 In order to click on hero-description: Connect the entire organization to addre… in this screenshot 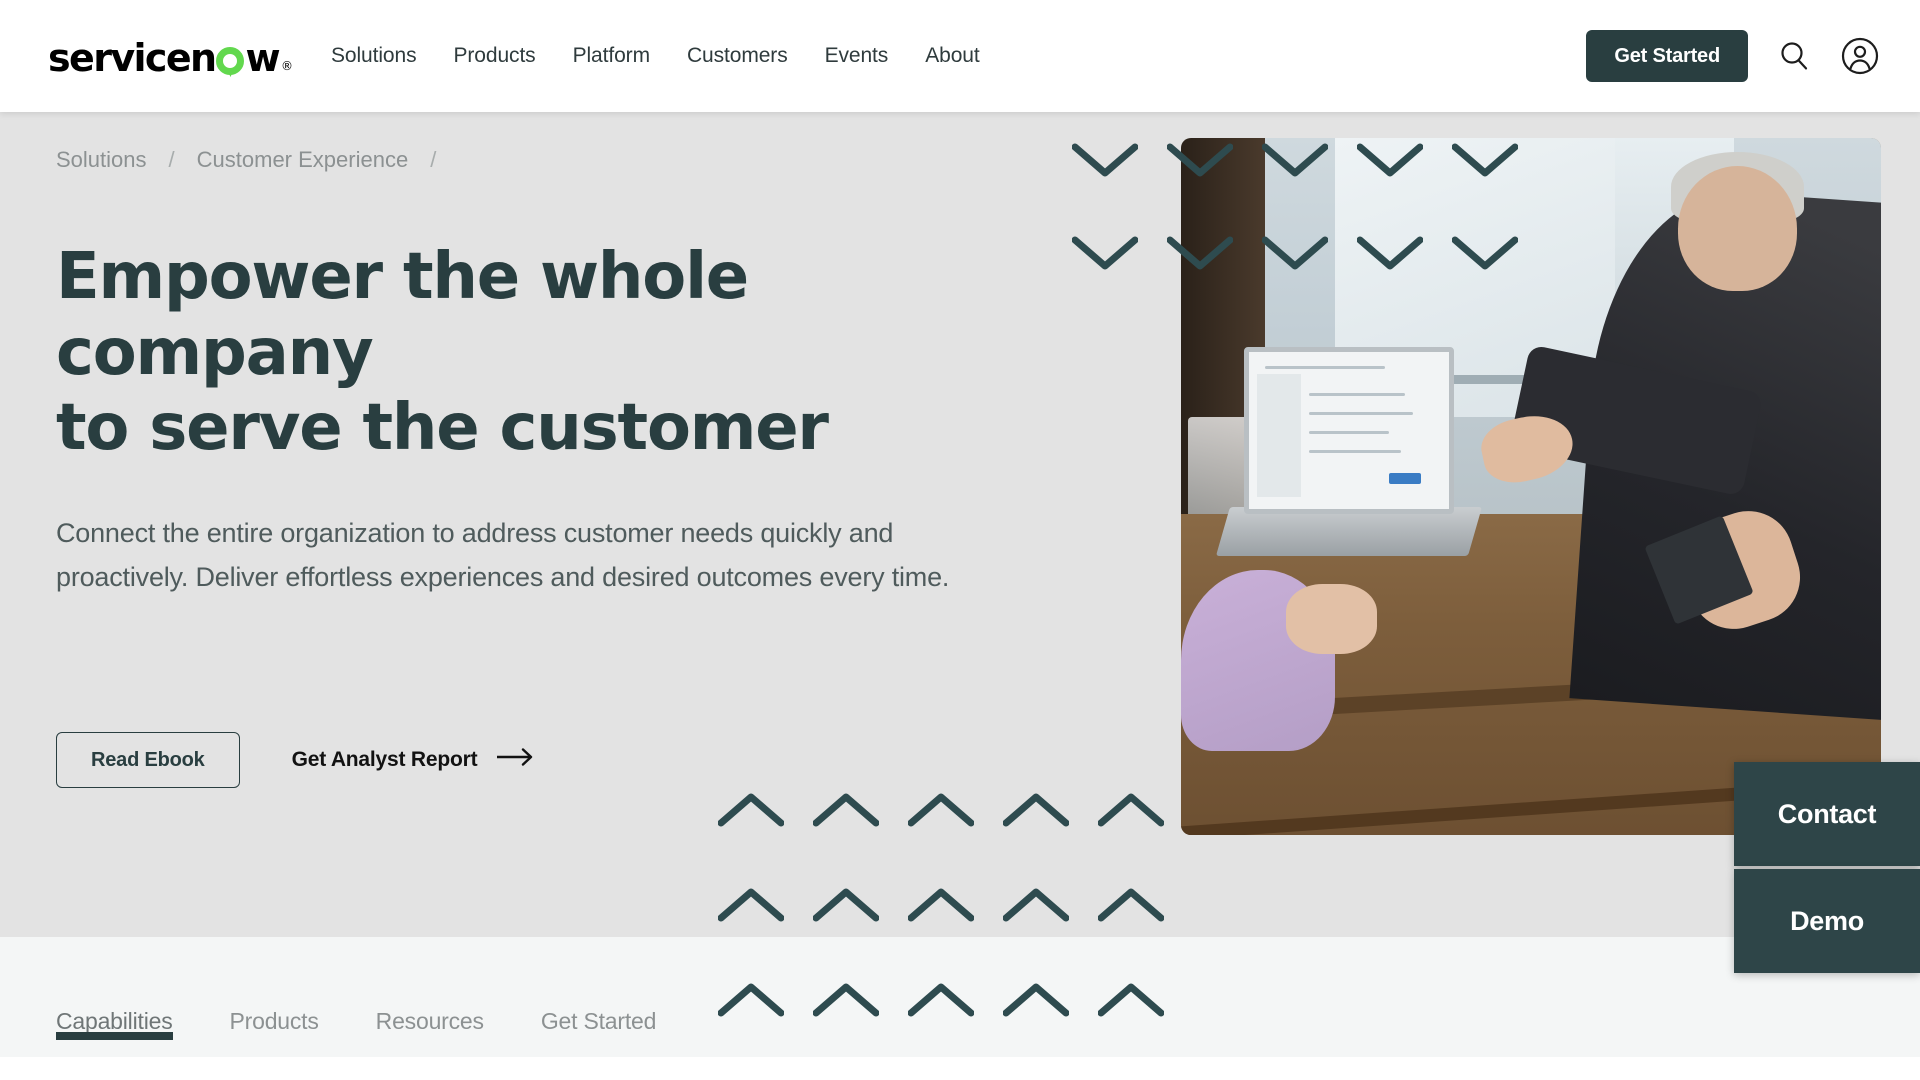, I will do `click(503, 555)`.